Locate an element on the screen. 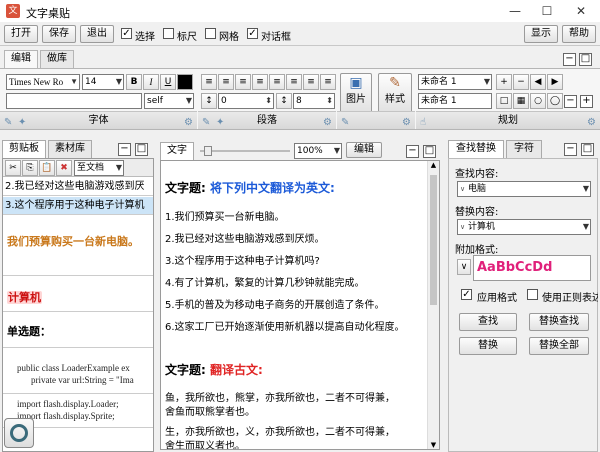  replace-input: ∨ 计算机 ▼ is located at coordinates (524, 227).